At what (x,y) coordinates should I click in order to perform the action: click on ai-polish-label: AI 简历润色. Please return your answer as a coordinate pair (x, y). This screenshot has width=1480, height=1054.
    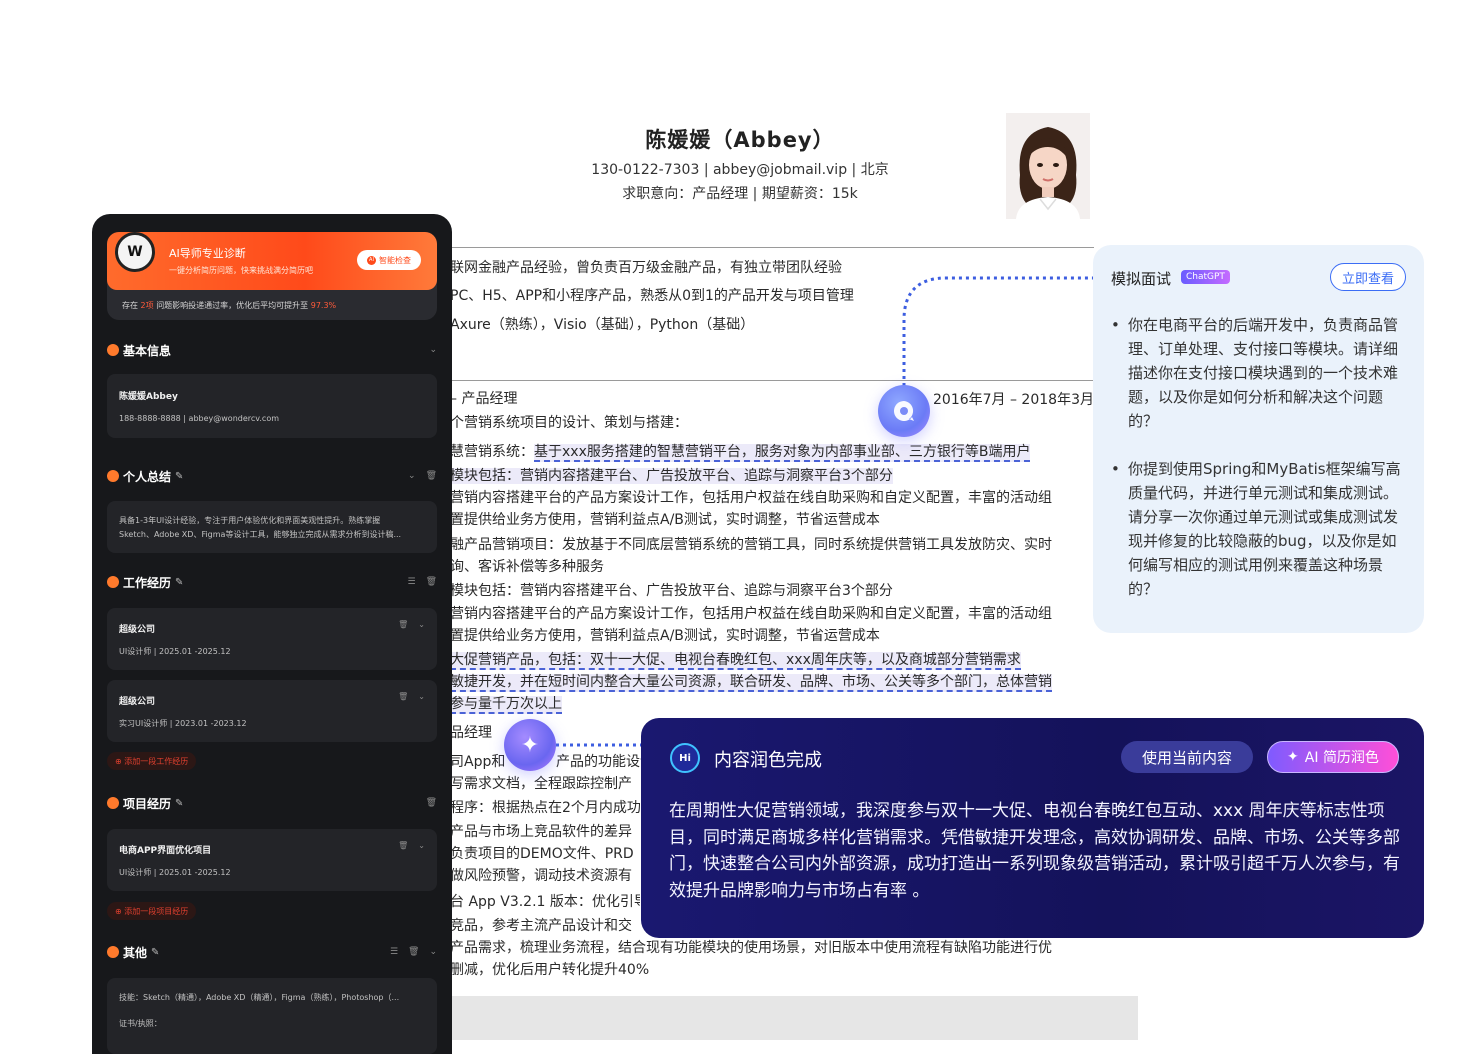
    Looking at the image, I should click on (1341, 758).